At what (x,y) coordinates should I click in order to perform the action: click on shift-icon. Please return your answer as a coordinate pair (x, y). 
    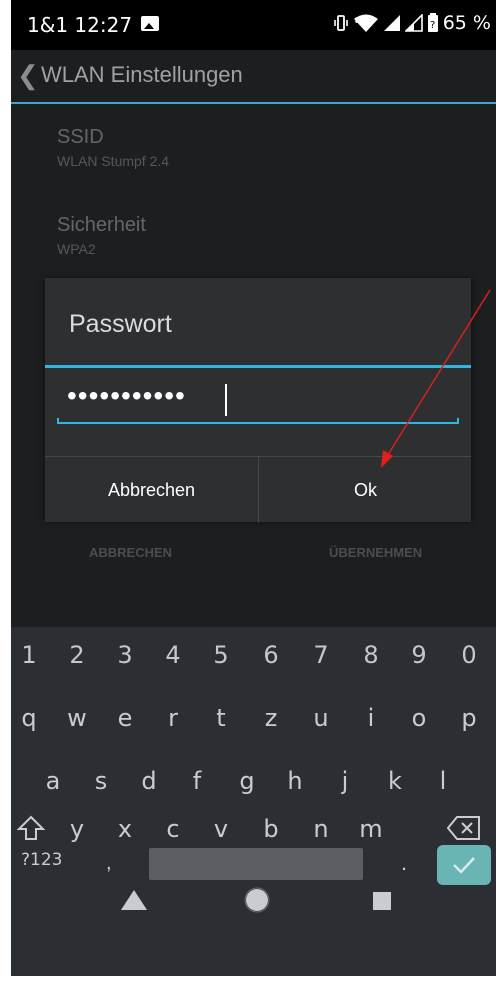
    Looking at the image, I should click on (31, 828).